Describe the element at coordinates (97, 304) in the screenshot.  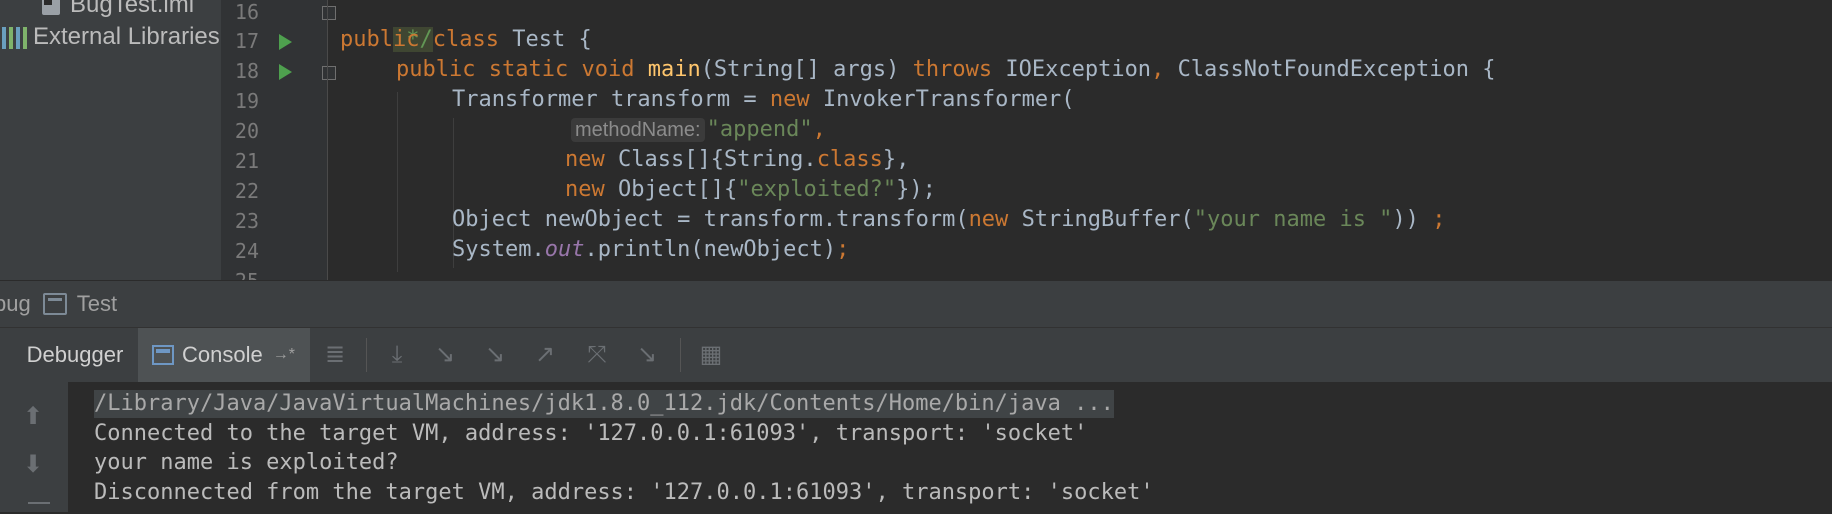
I see `debug-config-name: Test` at that location.